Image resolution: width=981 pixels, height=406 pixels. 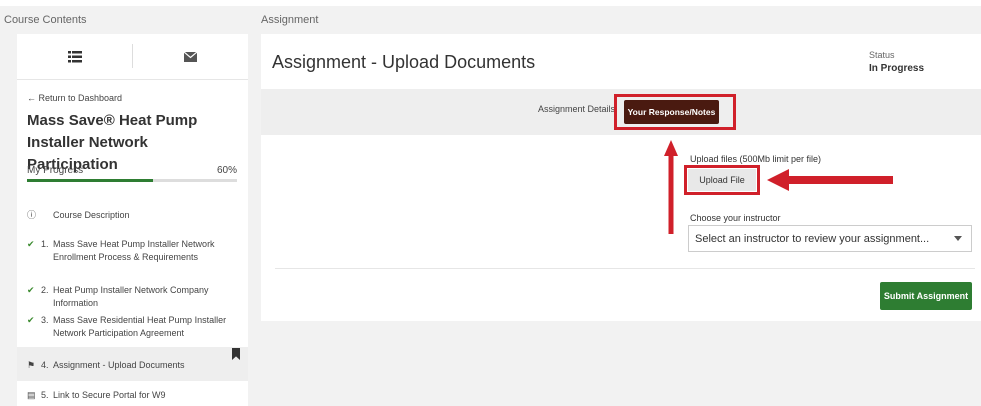 What do you see at coordinates (576, 109) in the screenshot?
I see `tab-assignment-details: Assignment Details` at bounding box center [576, 109].